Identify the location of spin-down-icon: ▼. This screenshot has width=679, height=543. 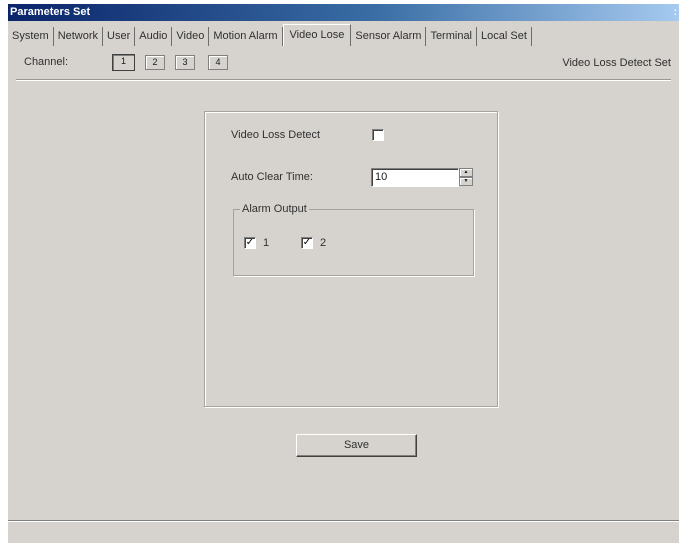
(466, 181).